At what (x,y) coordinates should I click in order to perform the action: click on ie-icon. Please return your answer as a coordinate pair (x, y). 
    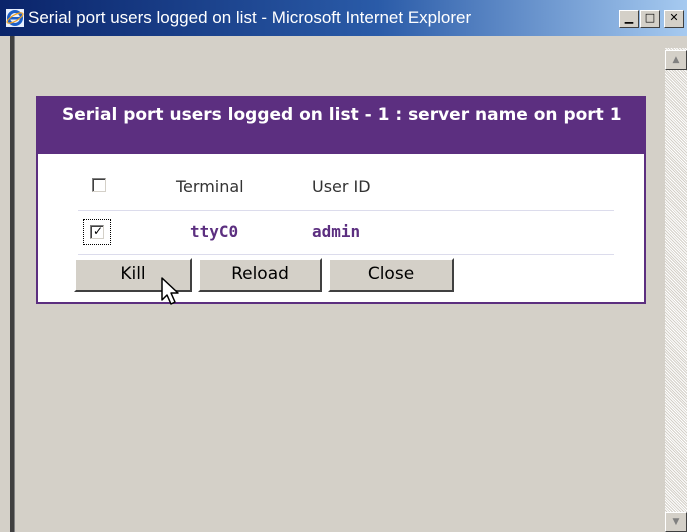
    Looking at the image, I should click on (15, 18).